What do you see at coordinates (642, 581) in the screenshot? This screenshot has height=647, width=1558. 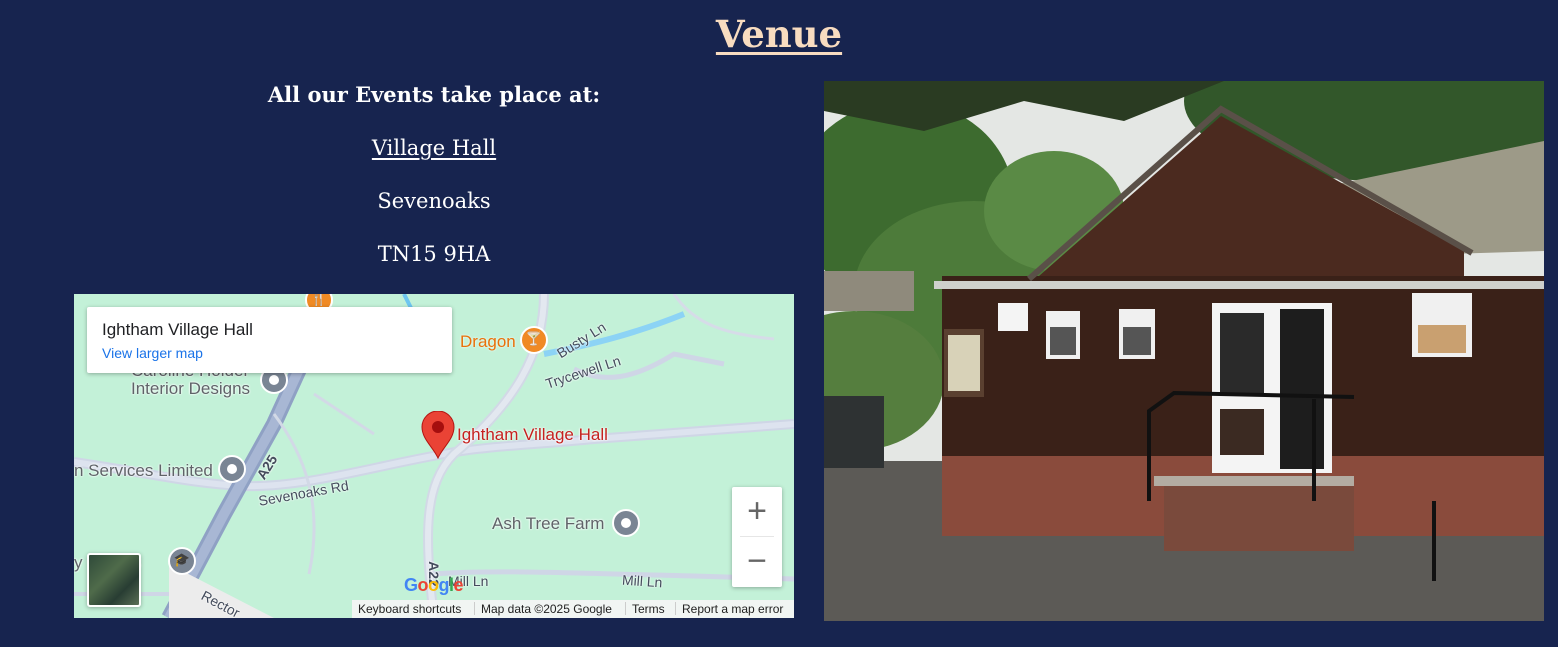 I see `road-mill-ln-right: Mill Ln` at bounding box center [642, 581].